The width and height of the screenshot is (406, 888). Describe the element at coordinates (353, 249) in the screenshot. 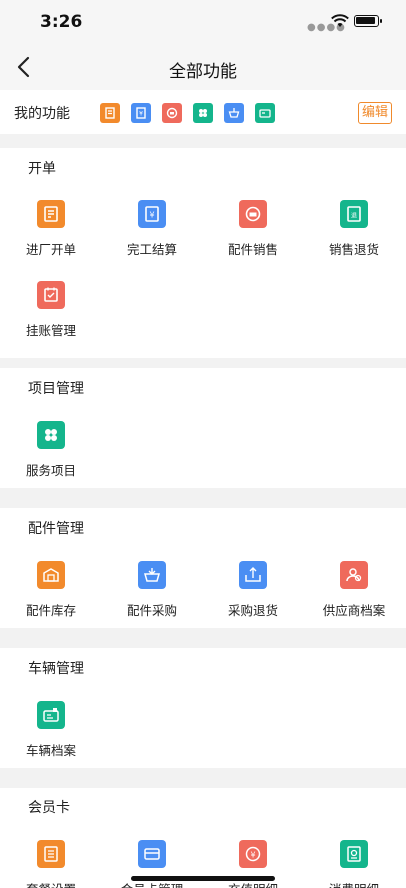

I see `item-label: 销售退货` at that location.